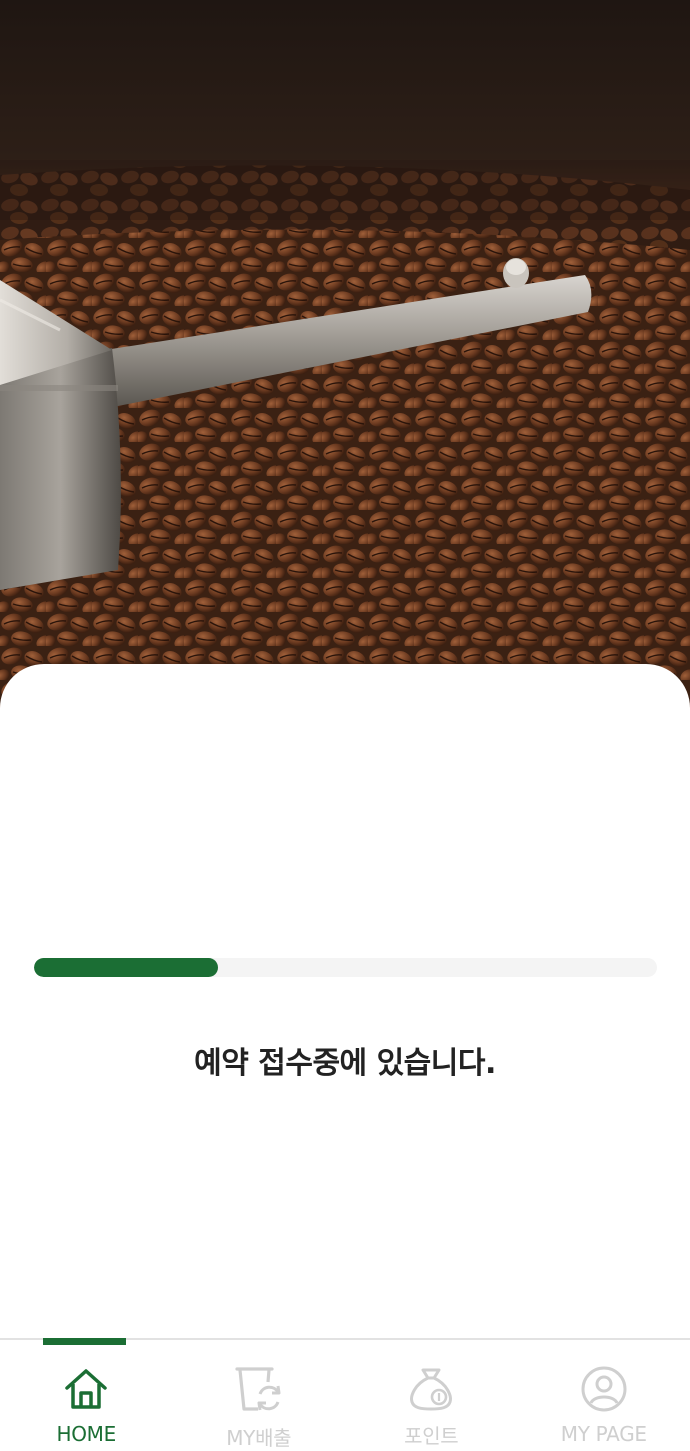  Describe the element at coordinates (431, 1434) in the screenshot. I see `nav-label-points: 포인트` at that location.